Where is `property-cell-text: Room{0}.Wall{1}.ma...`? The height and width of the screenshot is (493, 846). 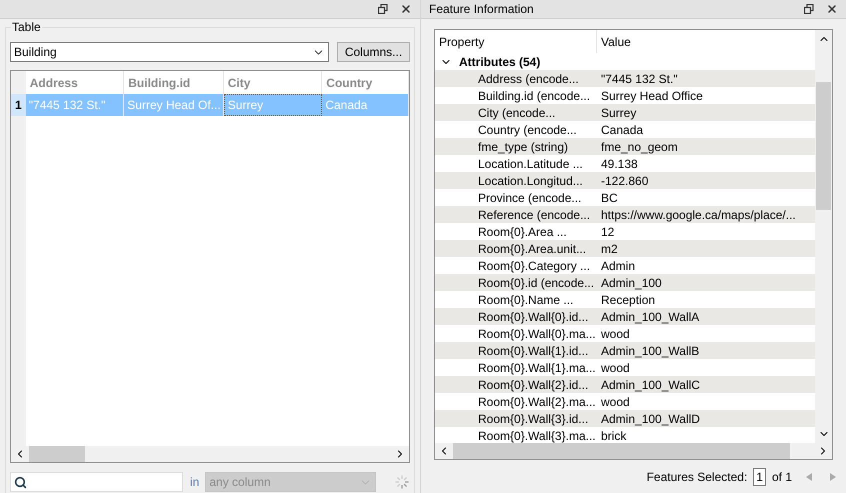 property-cell-text: Room{0}.Wall{1}.ma... is located at coordinates (537, 368).